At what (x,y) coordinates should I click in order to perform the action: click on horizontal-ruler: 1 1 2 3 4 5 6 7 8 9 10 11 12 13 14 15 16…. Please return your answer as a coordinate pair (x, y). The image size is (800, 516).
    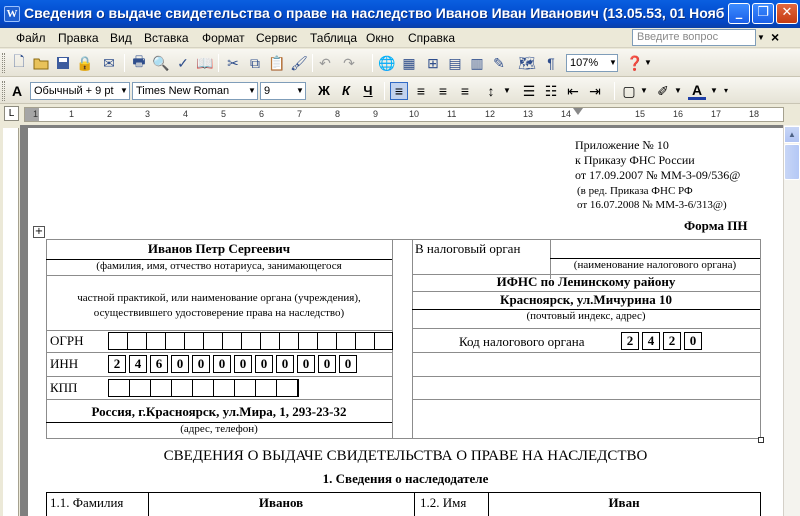
    Looking at the image, I should click on (404, 114).